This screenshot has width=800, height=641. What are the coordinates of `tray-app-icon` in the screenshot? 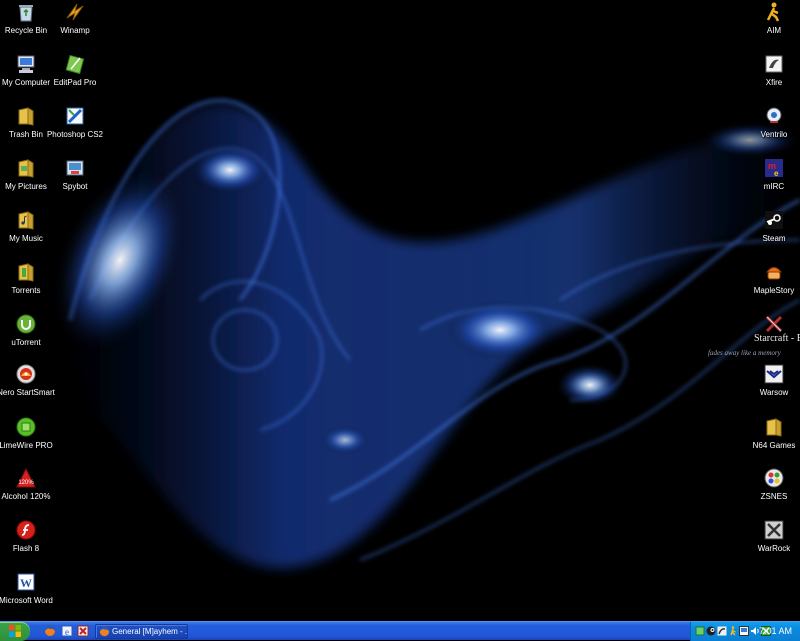 It's located at (700, 631).